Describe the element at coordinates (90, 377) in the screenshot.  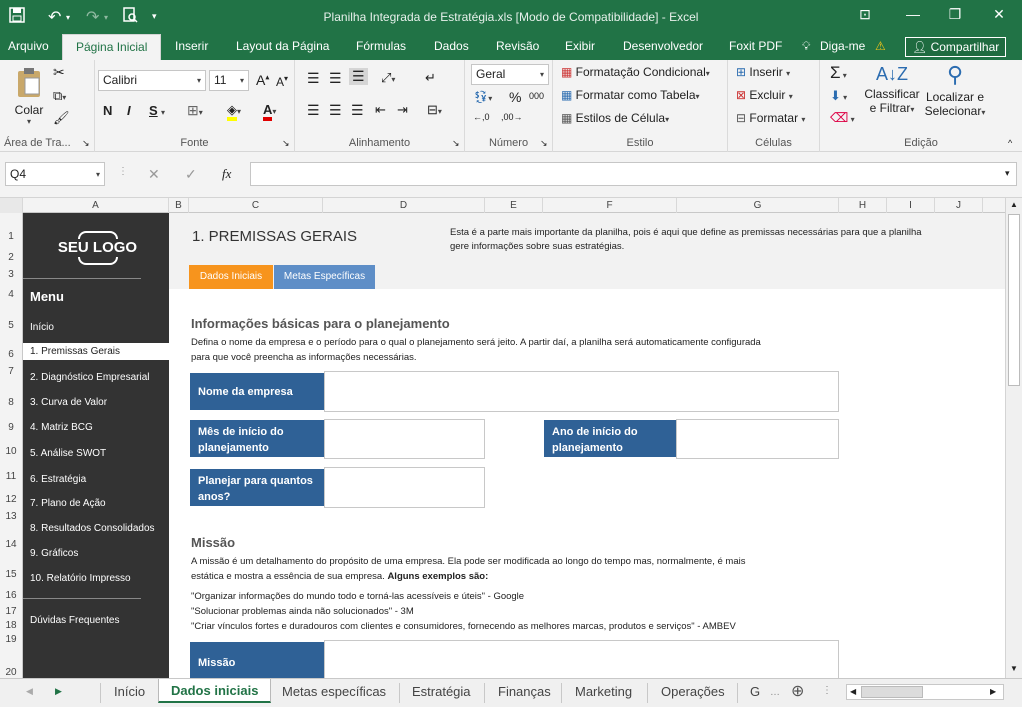
I see `sidebar-item-diagnostico: 2. Diagnóstico Empresarial` at that location.